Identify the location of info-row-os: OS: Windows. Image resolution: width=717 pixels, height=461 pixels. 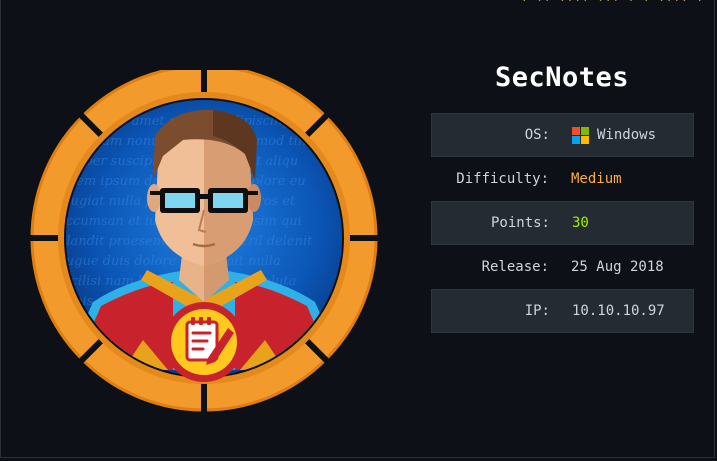
(562, 135).